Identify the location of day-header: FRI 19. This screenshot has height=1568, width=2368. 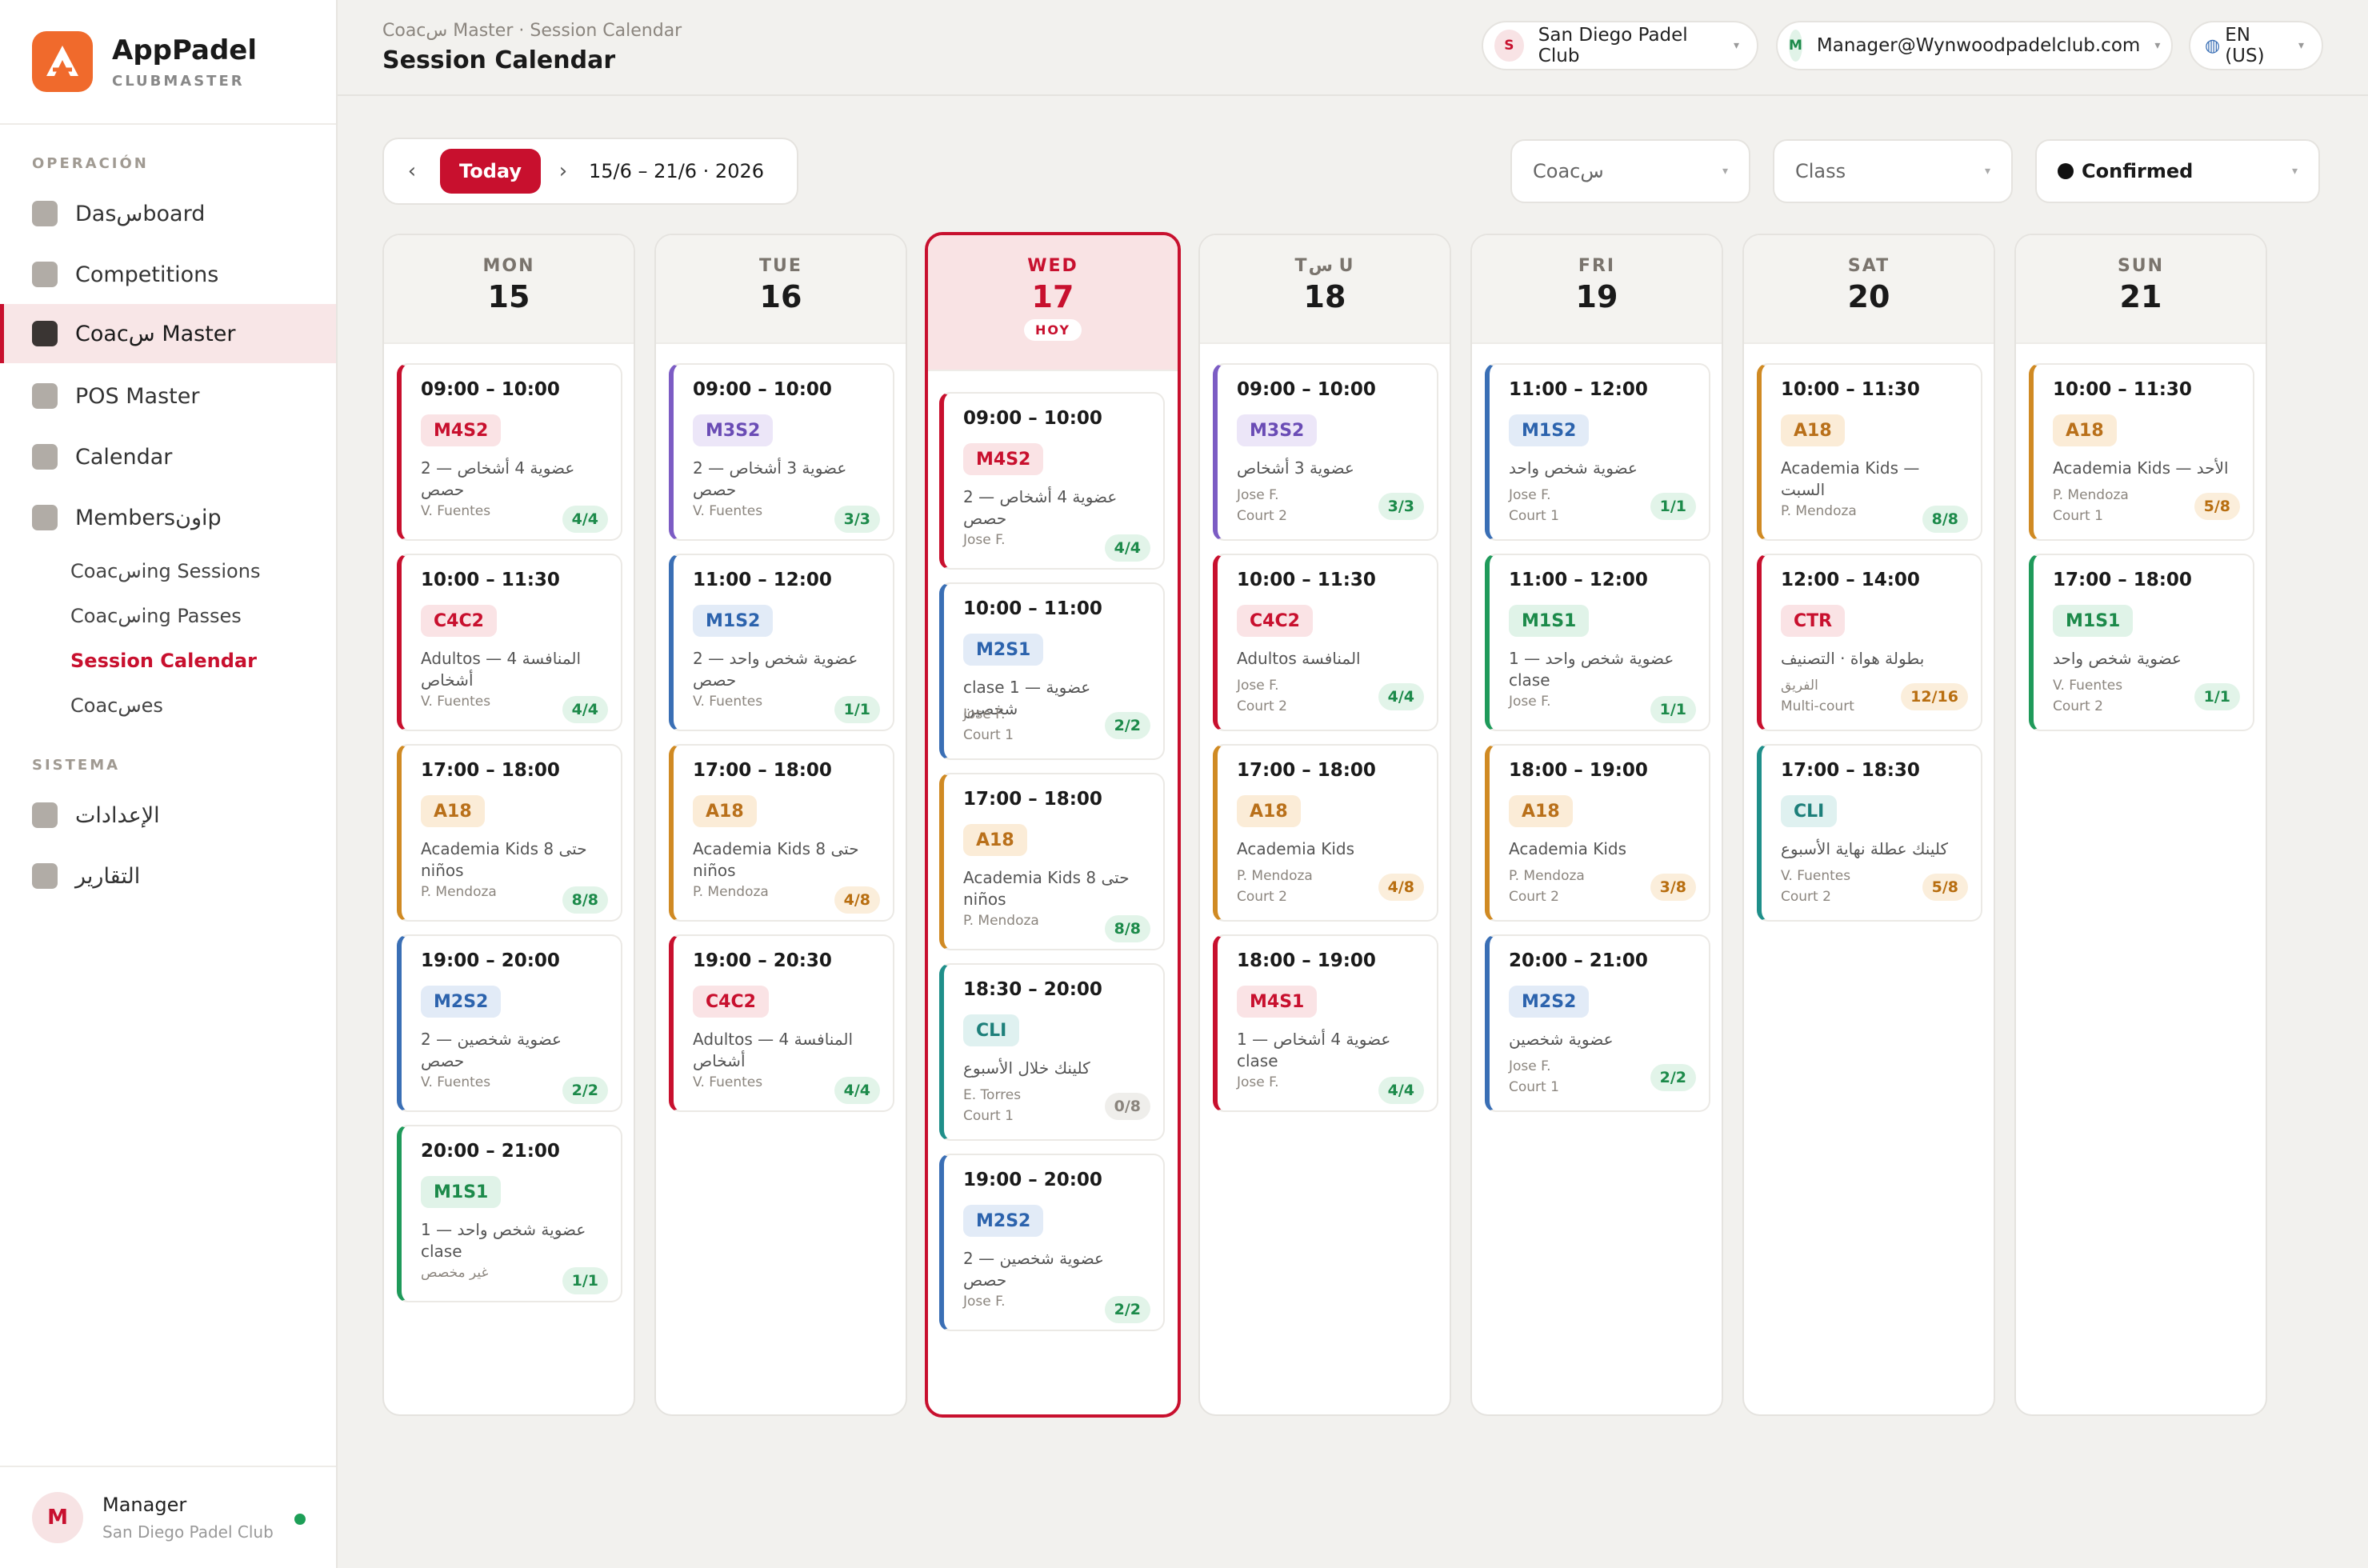
(1597, 289).